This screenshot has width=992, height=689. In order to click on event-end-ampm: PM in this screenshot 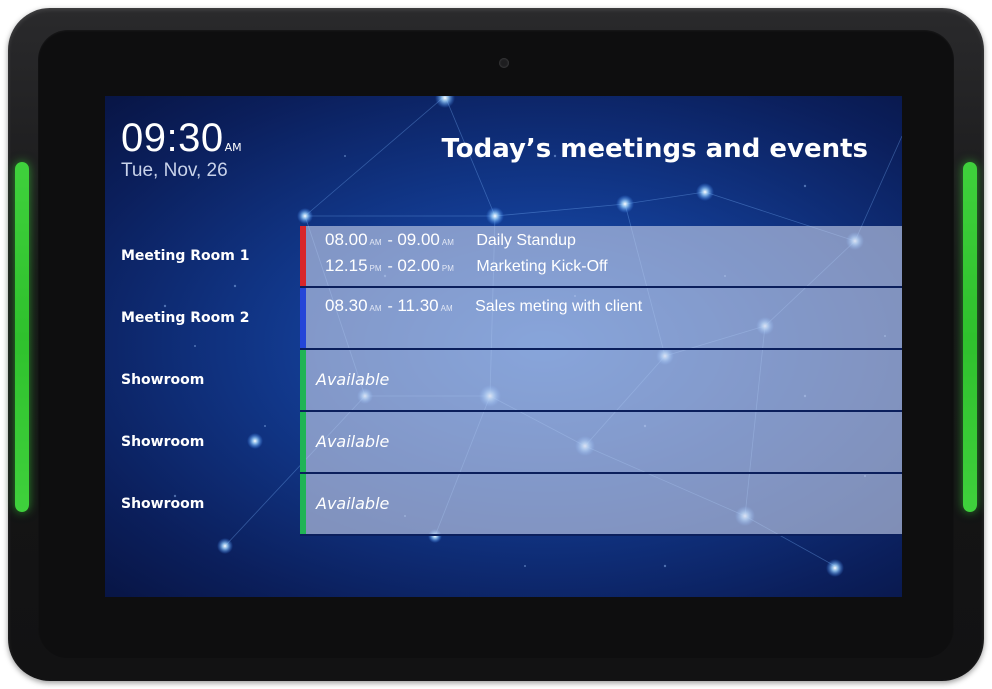, I will do `click(447, 268)`.